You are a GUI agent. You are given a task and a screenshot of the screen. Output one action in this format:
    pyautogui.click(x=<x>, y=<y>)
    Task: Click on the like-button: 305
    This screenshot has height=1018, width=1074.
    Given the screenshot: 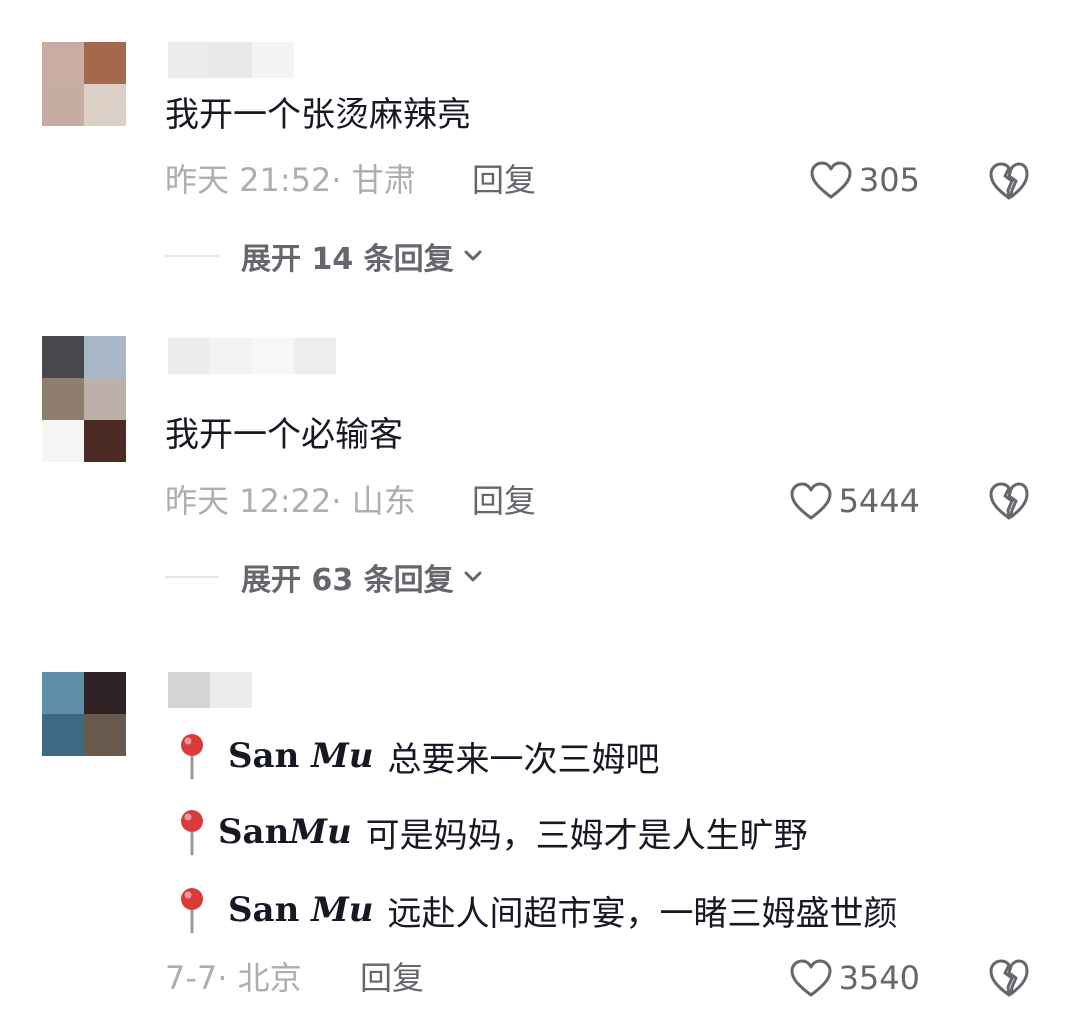 What is the action you would take?
    pyautogui.click(x=864, y=180)
    